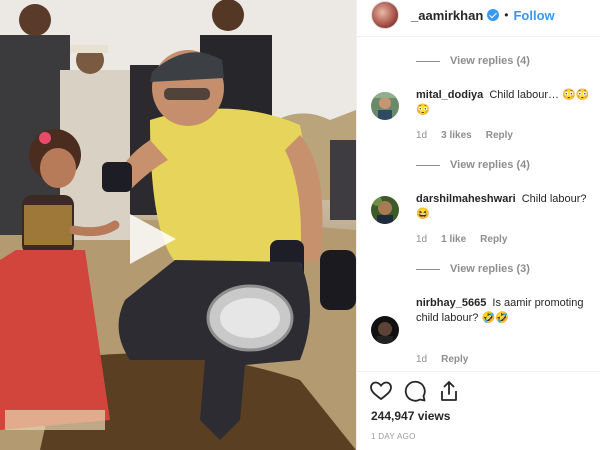  I want to click on verified-badge-icon, so click(493, 15).